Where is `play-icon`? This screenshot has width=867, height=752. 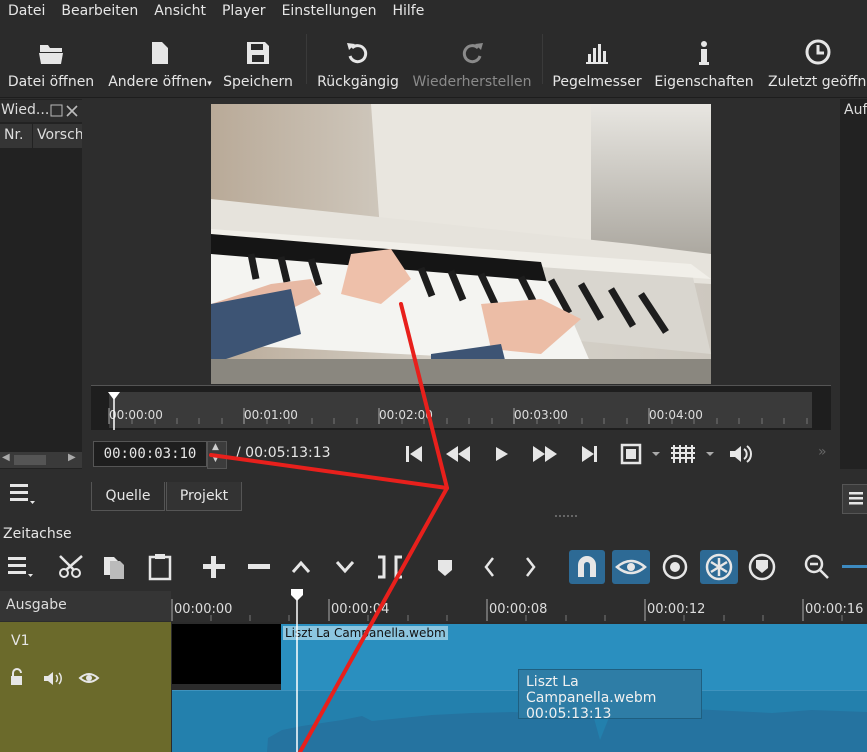
play-icon is located at coordinates (502, 454).